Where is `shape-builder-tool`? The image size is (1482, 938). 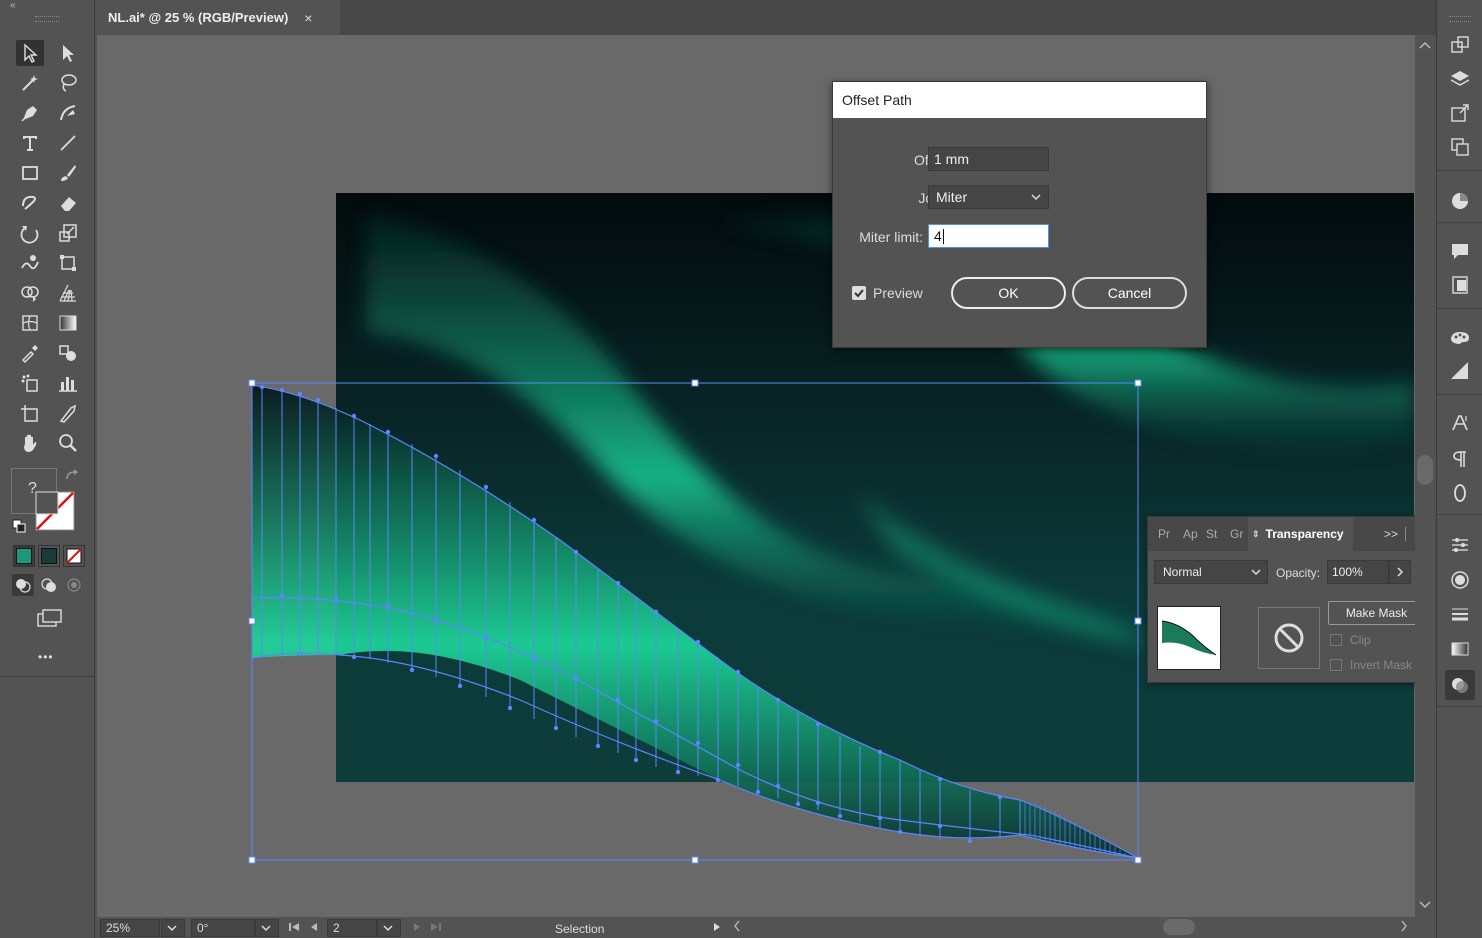 shape-builder-tool is located at coordinates (30, 293).